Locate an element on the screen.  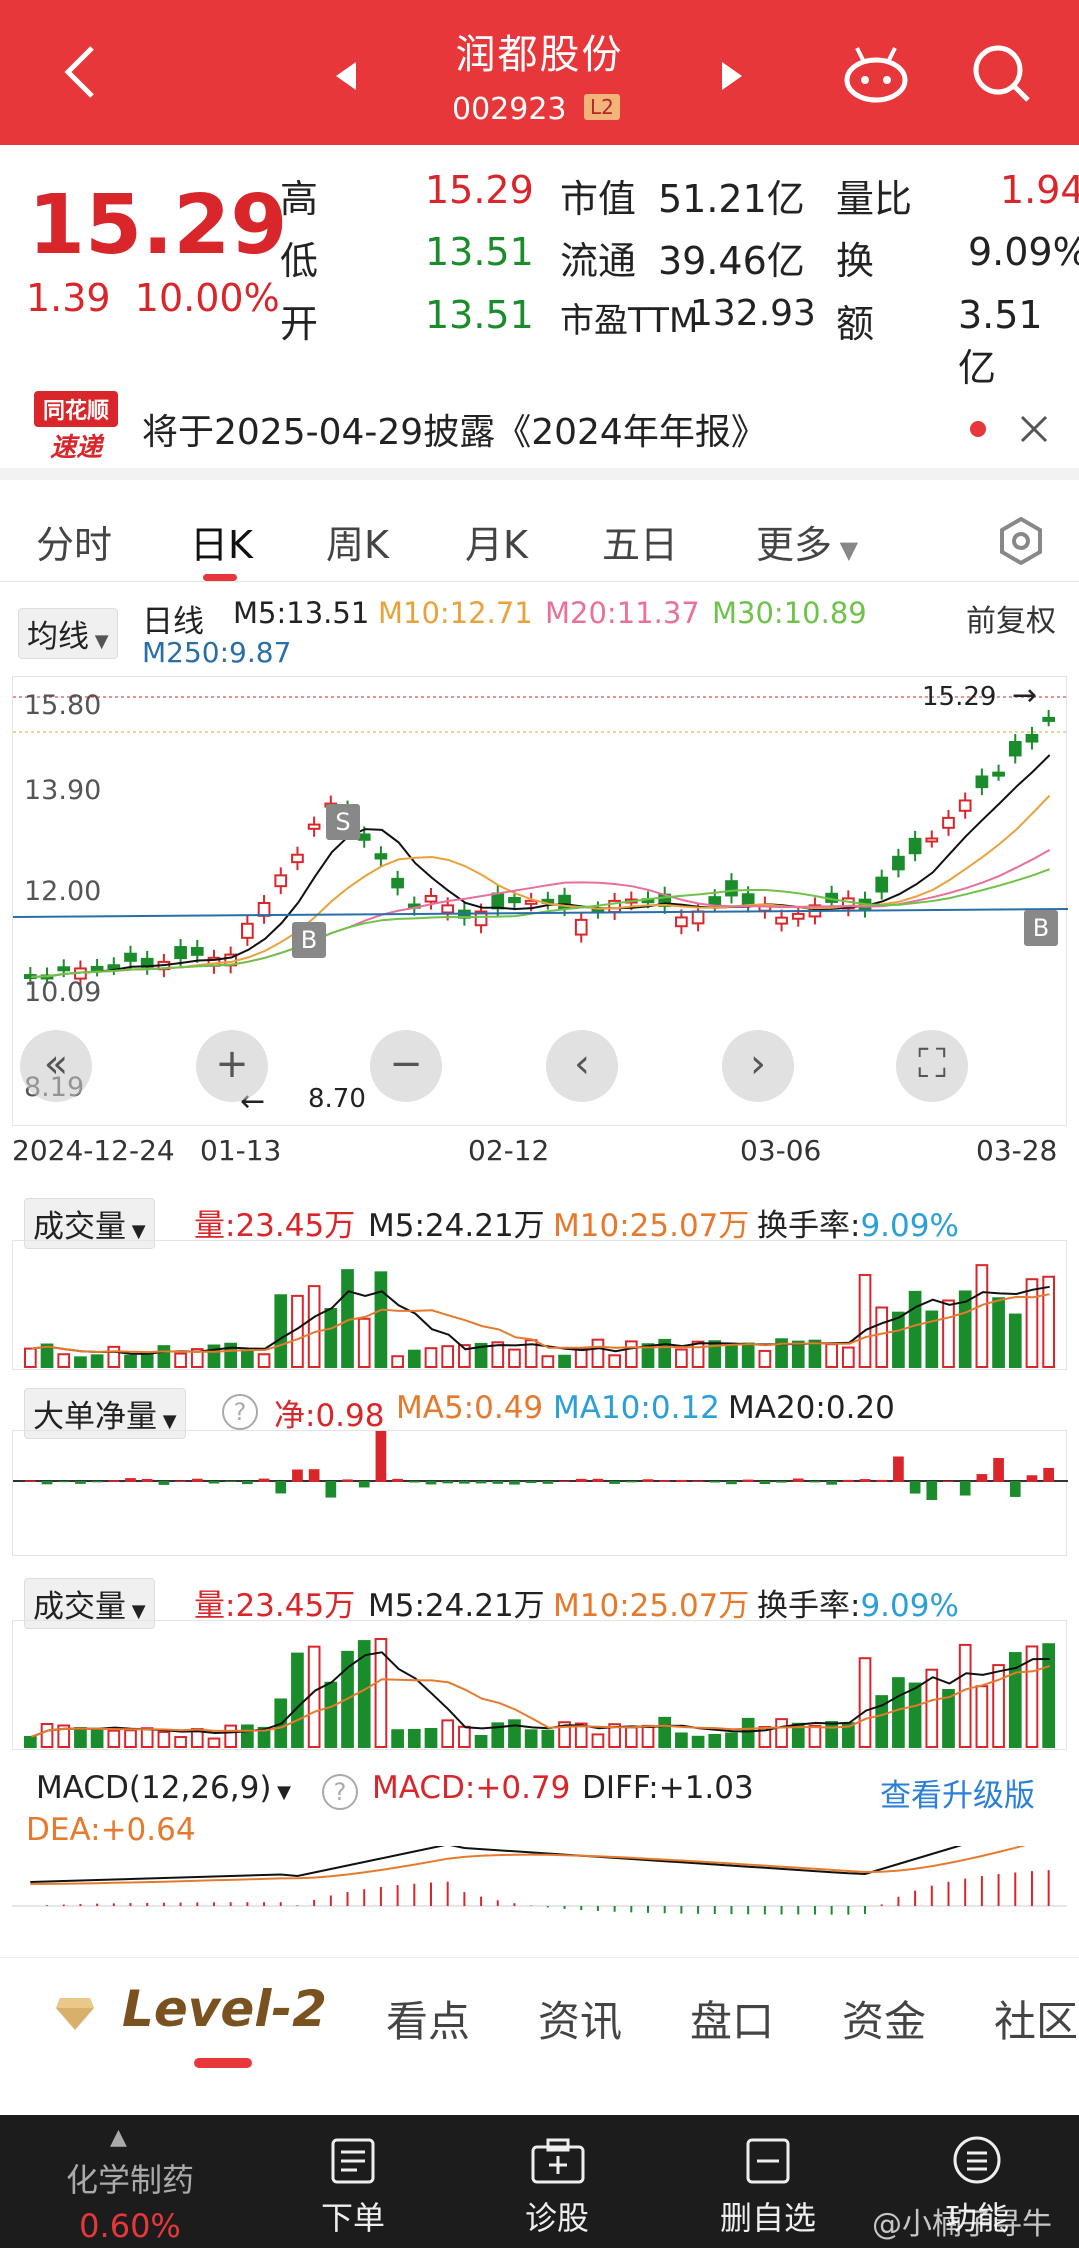
tab-level2: Level-2 is located at coordinates (224, 2009).